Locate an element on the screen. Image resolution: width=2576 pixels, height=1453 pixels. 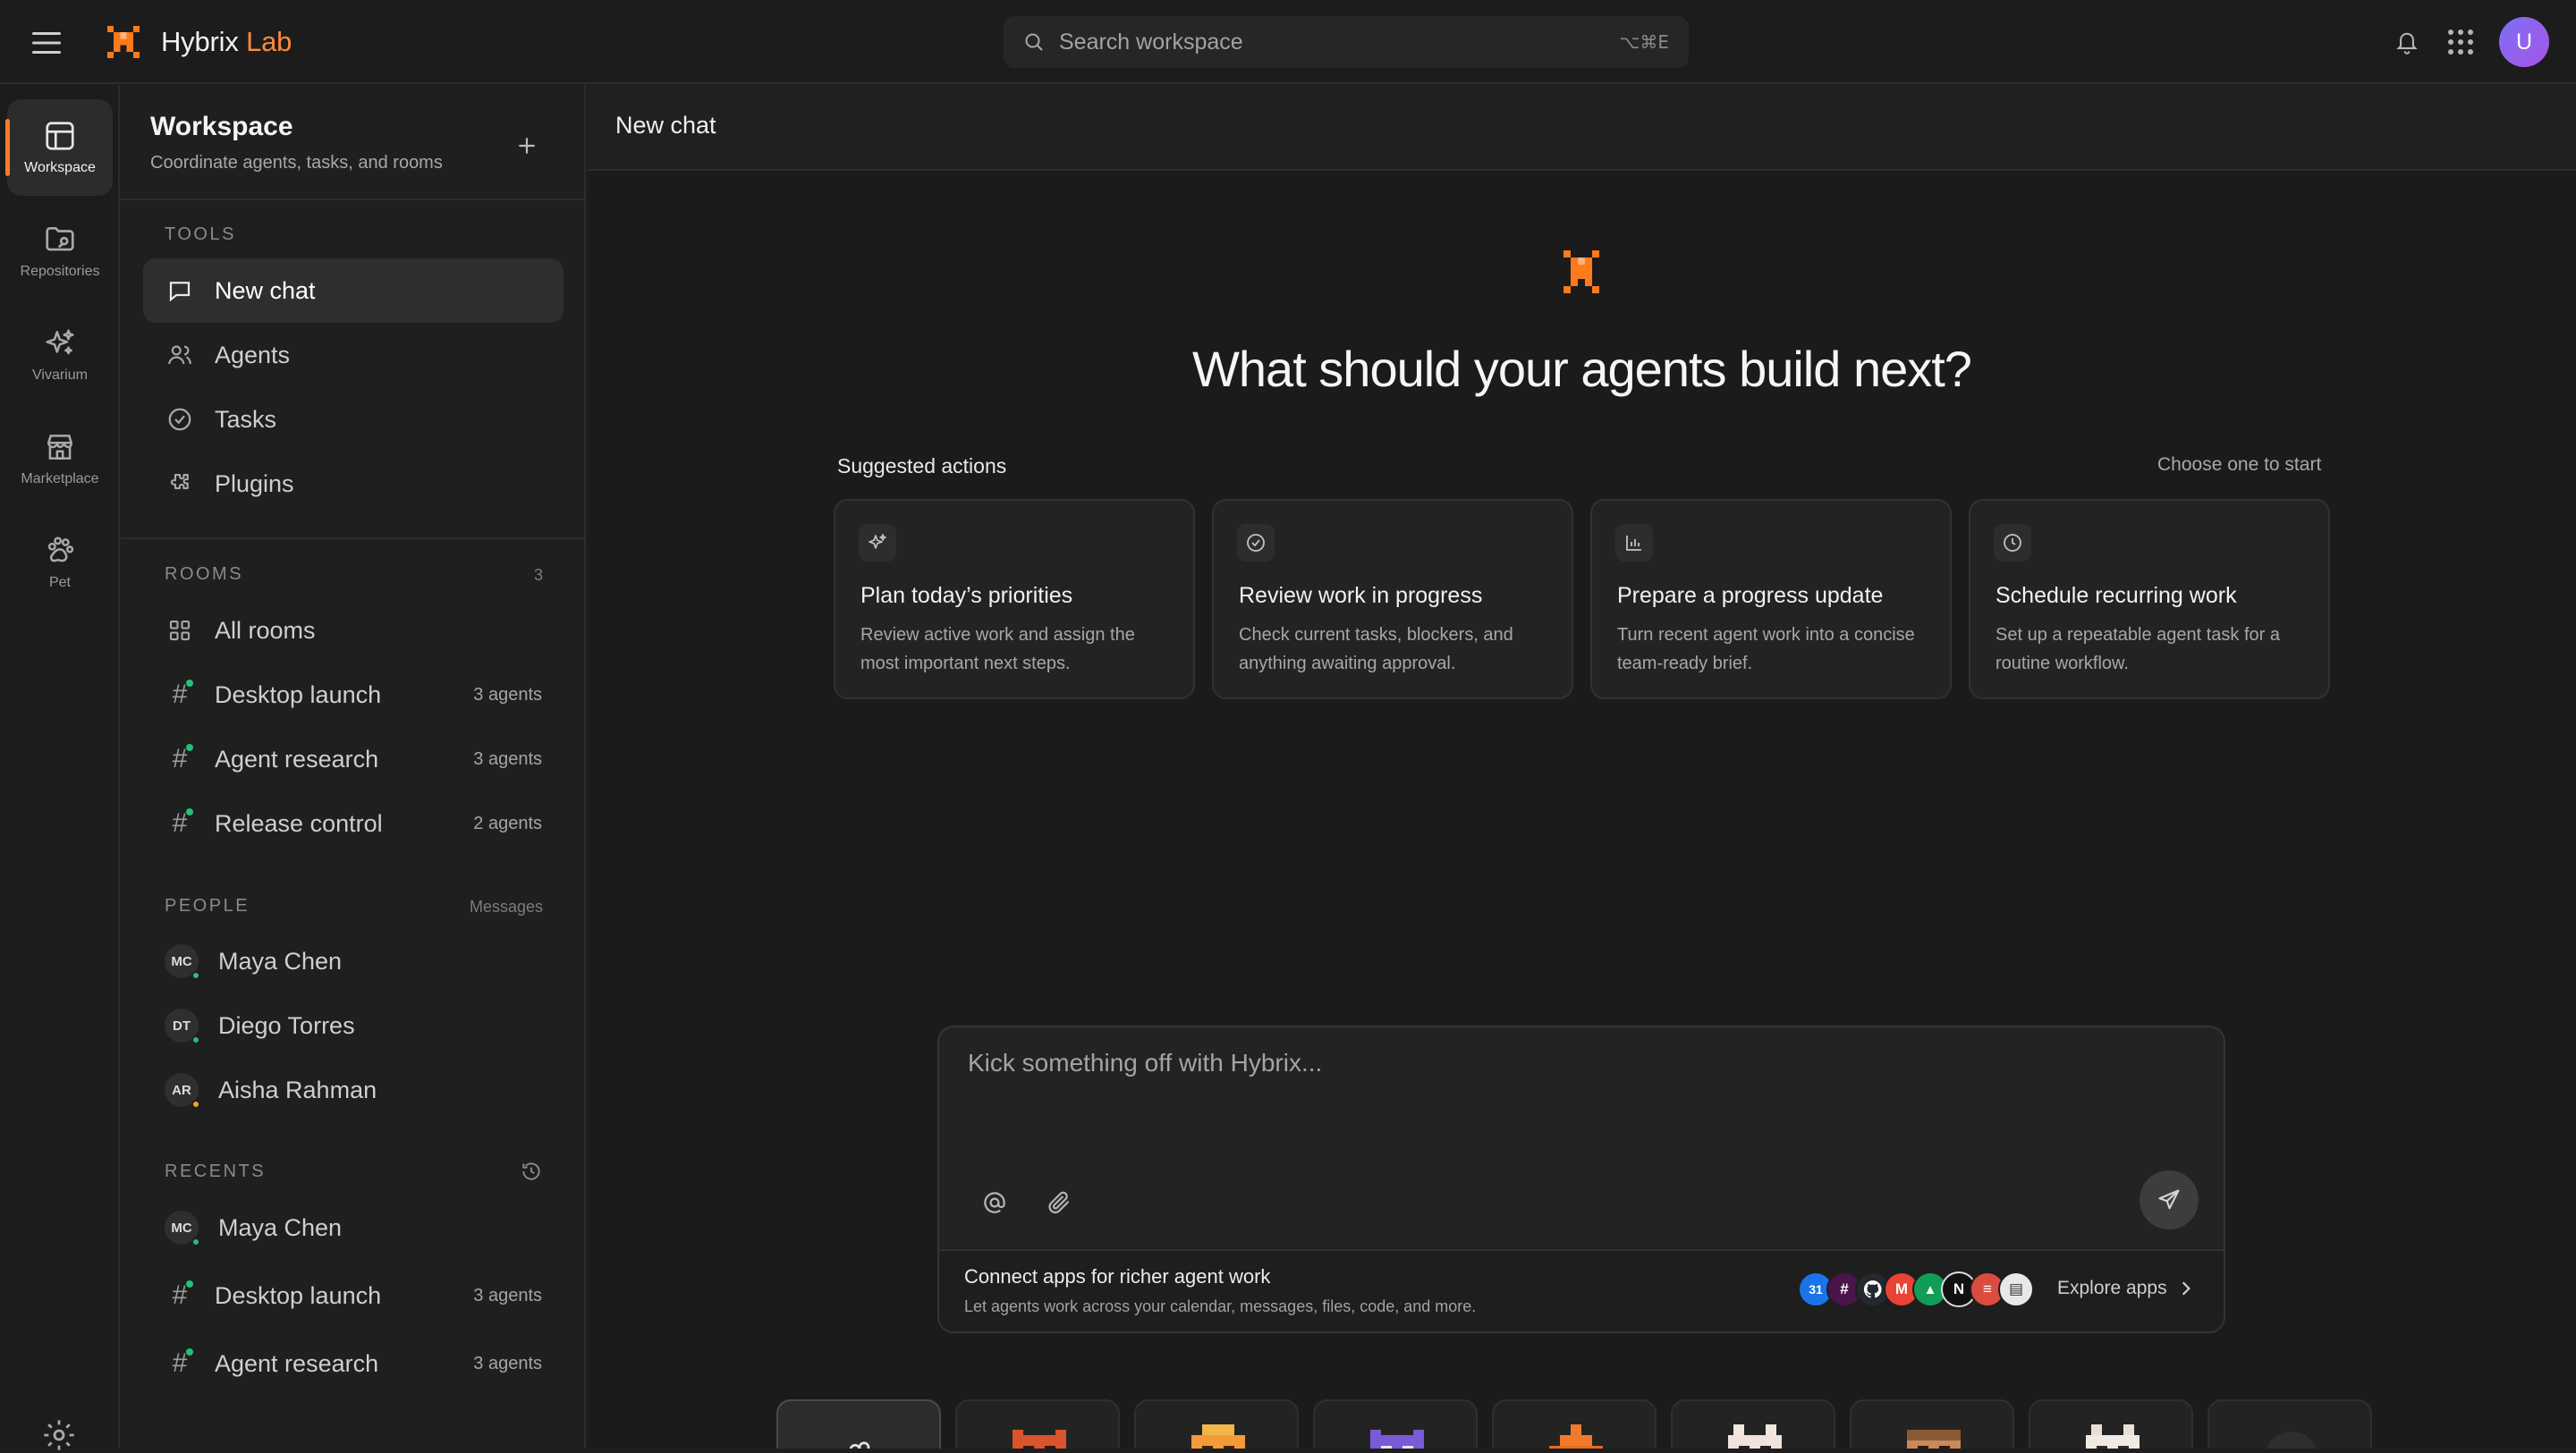
recent-label: Desktop launch is located at coordinates (298, 1295).